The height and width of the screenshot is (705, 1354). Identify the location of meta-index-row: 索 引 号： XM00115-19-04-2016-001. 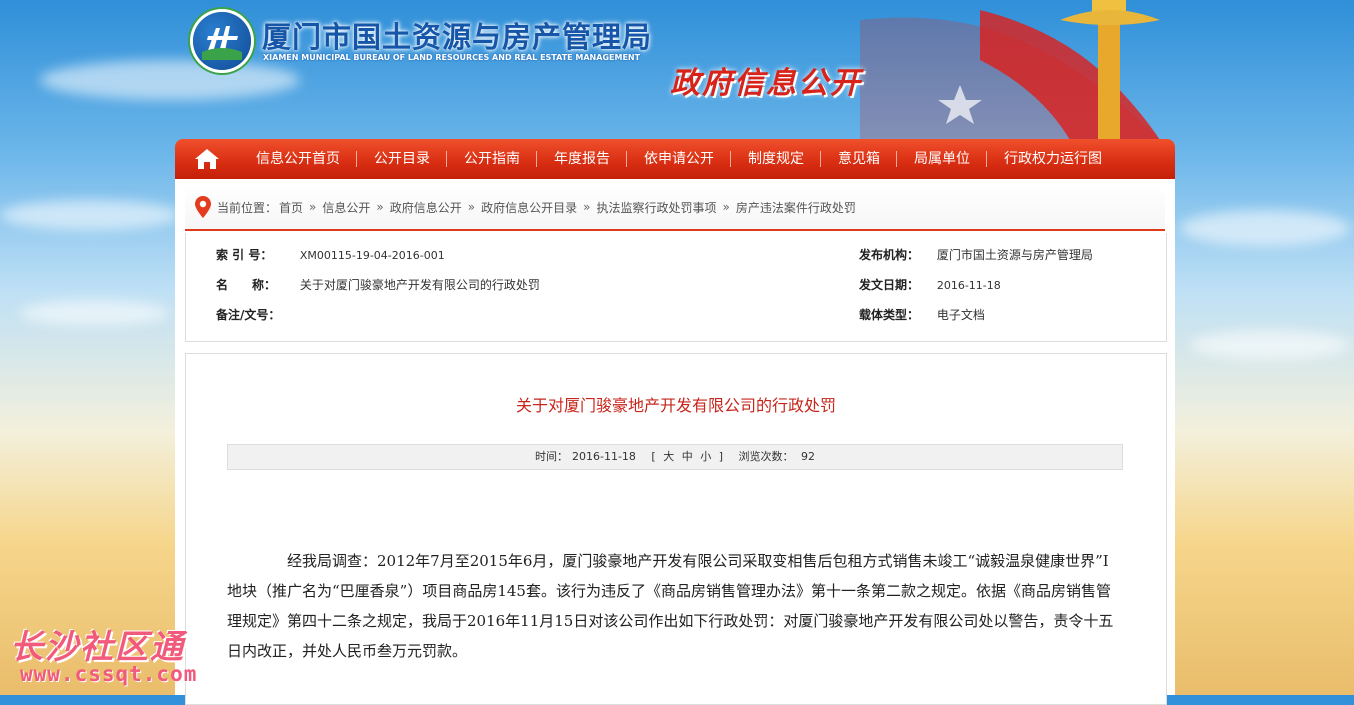
(330, 255).